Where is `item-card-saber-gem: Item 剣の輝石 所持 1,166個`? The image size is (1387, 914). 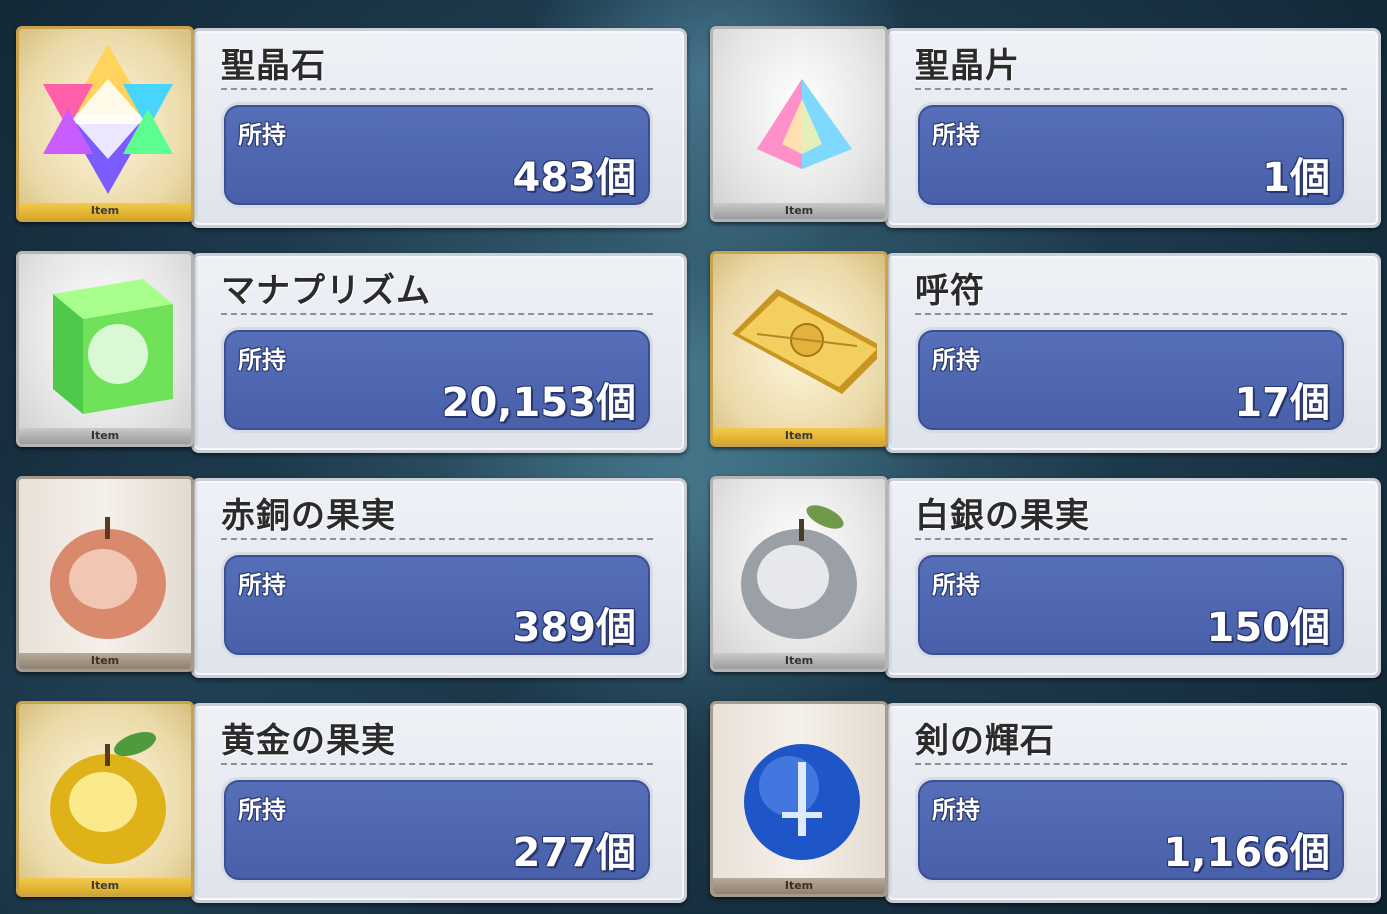
item-card-saber-gem: Item 剣の輝石 所持 1,166個 is located at coordinates (1045, 802).